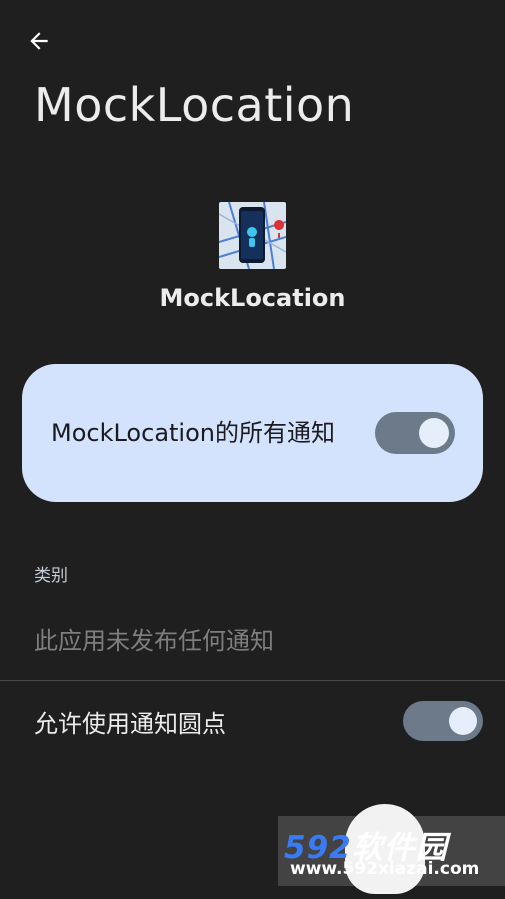  What do you see at coordinates (252, 298) in the screenshot?
I see `app-name: MockLocation` at bounding box center [252, 298].